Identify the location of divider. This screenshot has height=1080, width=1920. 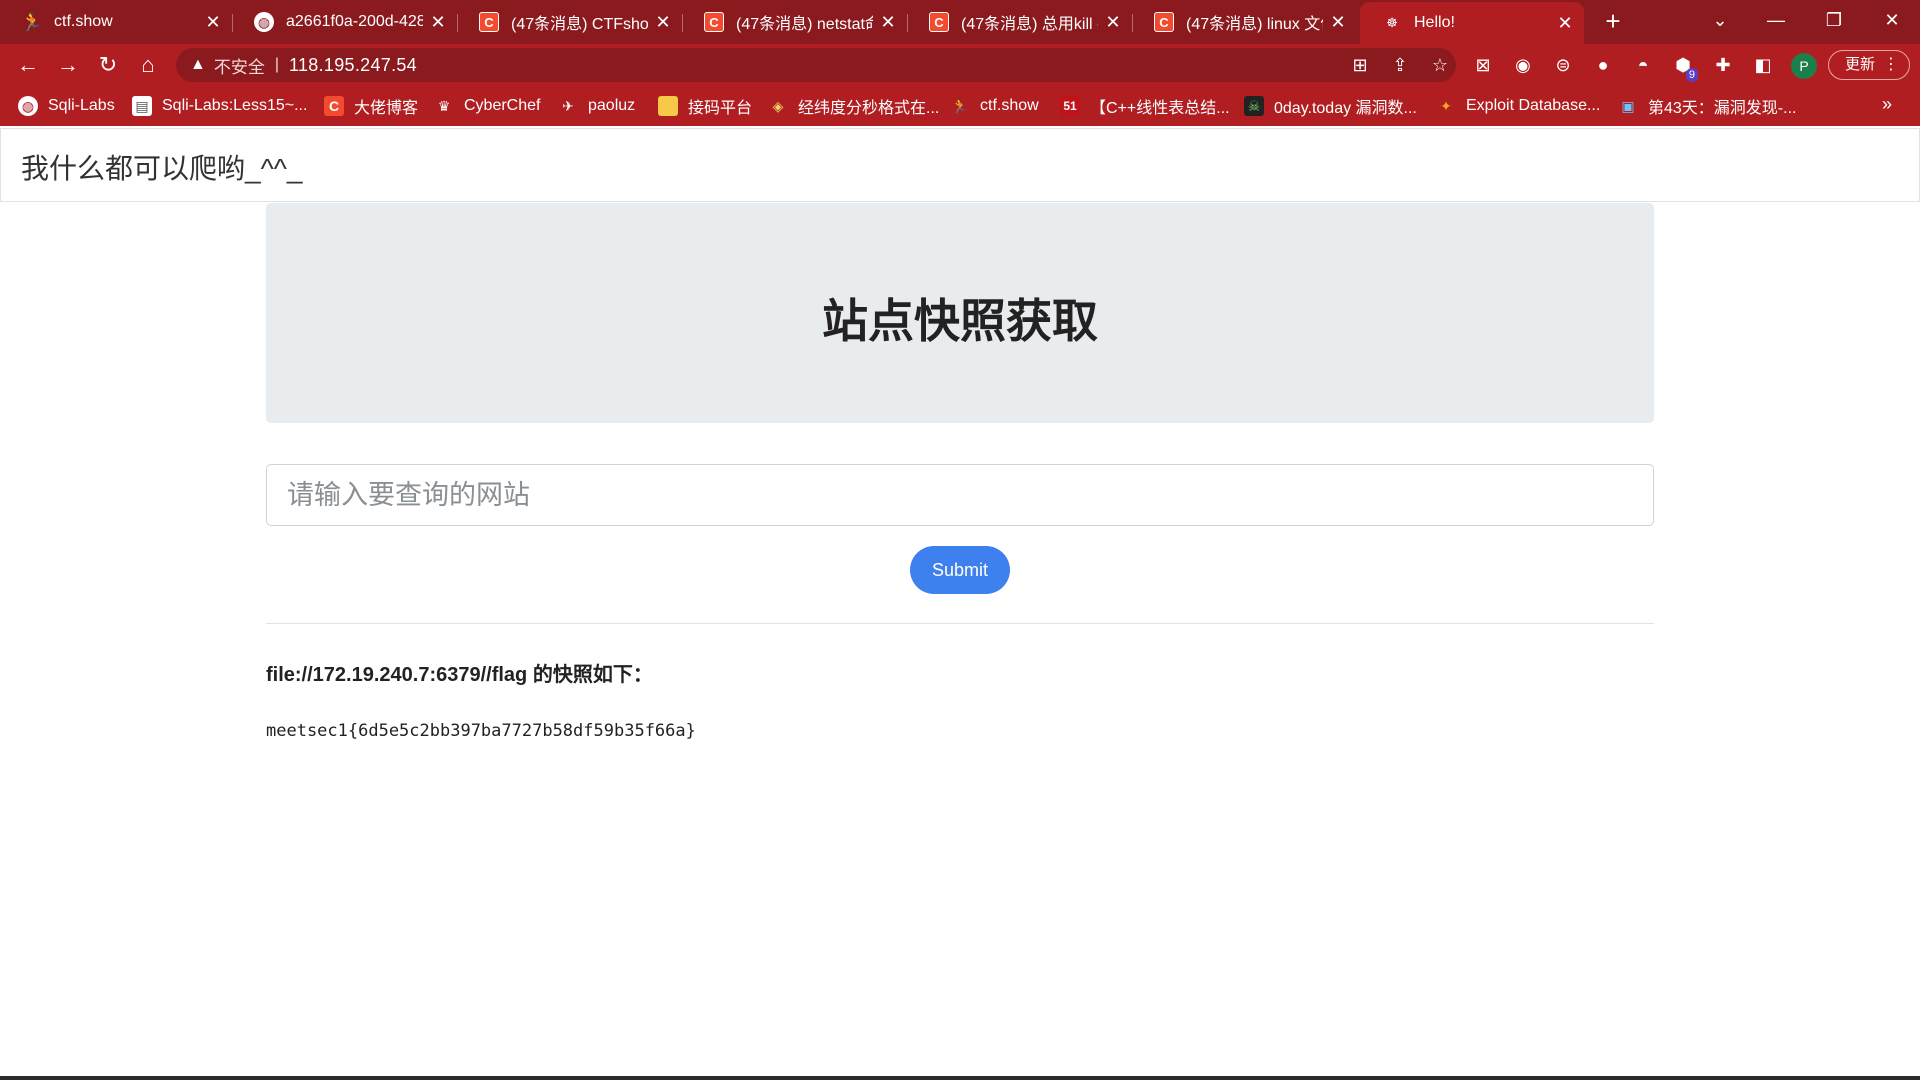
(960, 623).